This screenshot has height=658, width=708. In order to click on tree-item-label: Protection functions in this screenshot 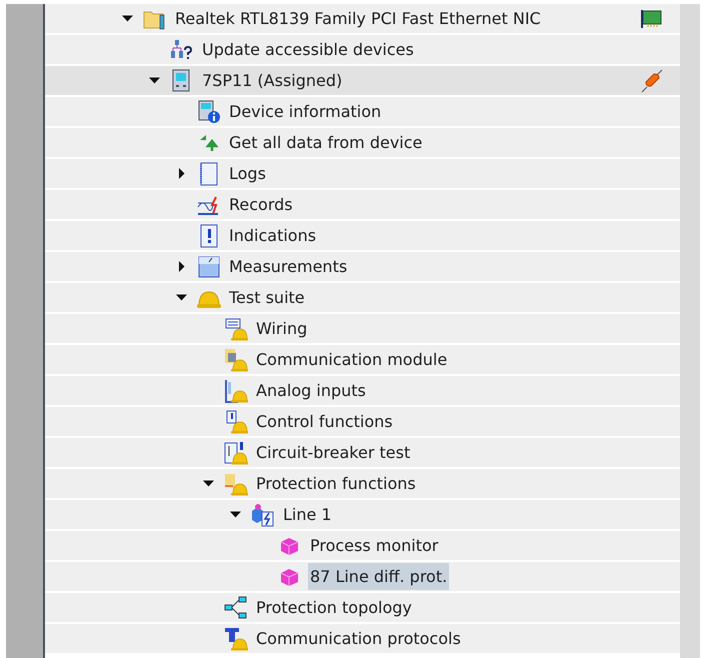, I will do `click(336, 483)`.